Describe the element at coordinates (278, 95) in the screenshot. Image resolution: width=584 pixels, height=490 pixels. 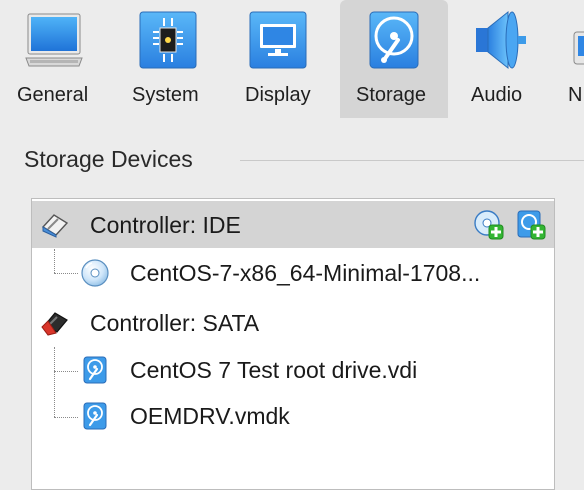
I see `toolbar-label-display: Display` at that location.